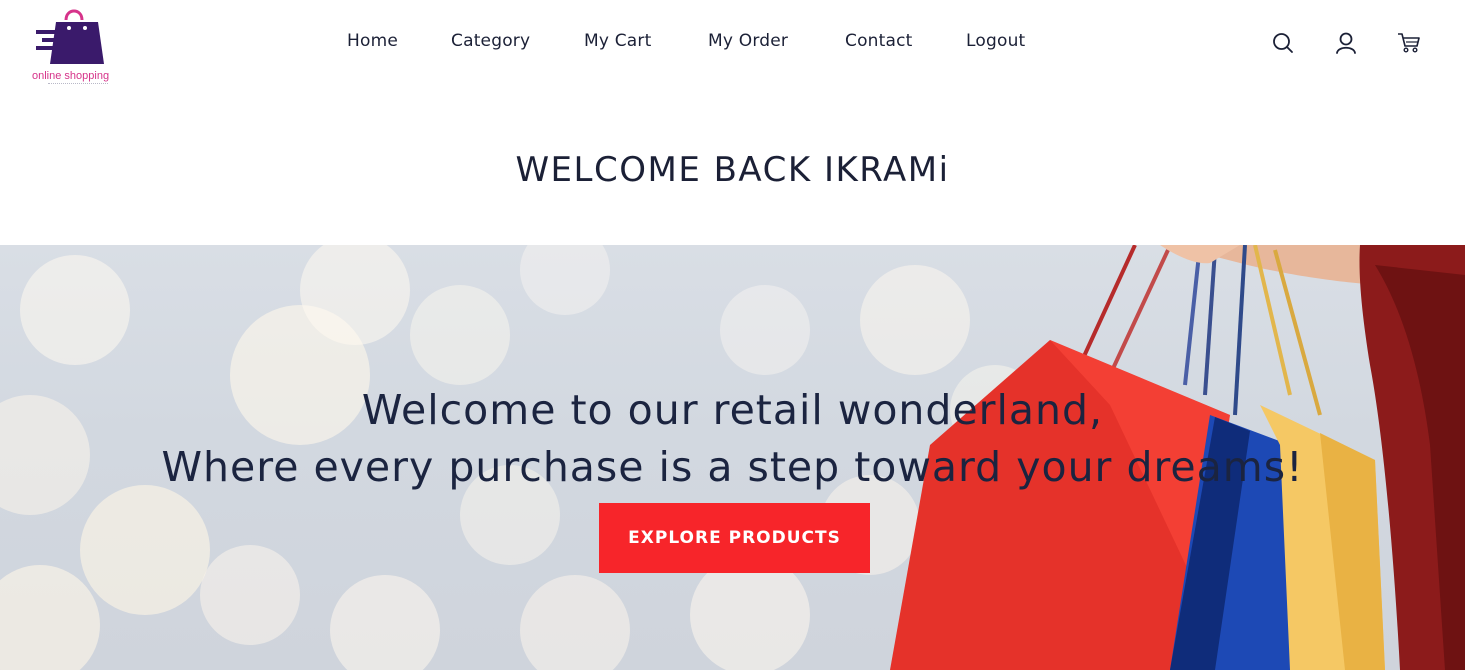 Image resolution: width=1465 pixels, height=670 pixels. Describe the element at coordinates (879, 41) in the screenshot. I see `nav-contact: Contact` at that location.